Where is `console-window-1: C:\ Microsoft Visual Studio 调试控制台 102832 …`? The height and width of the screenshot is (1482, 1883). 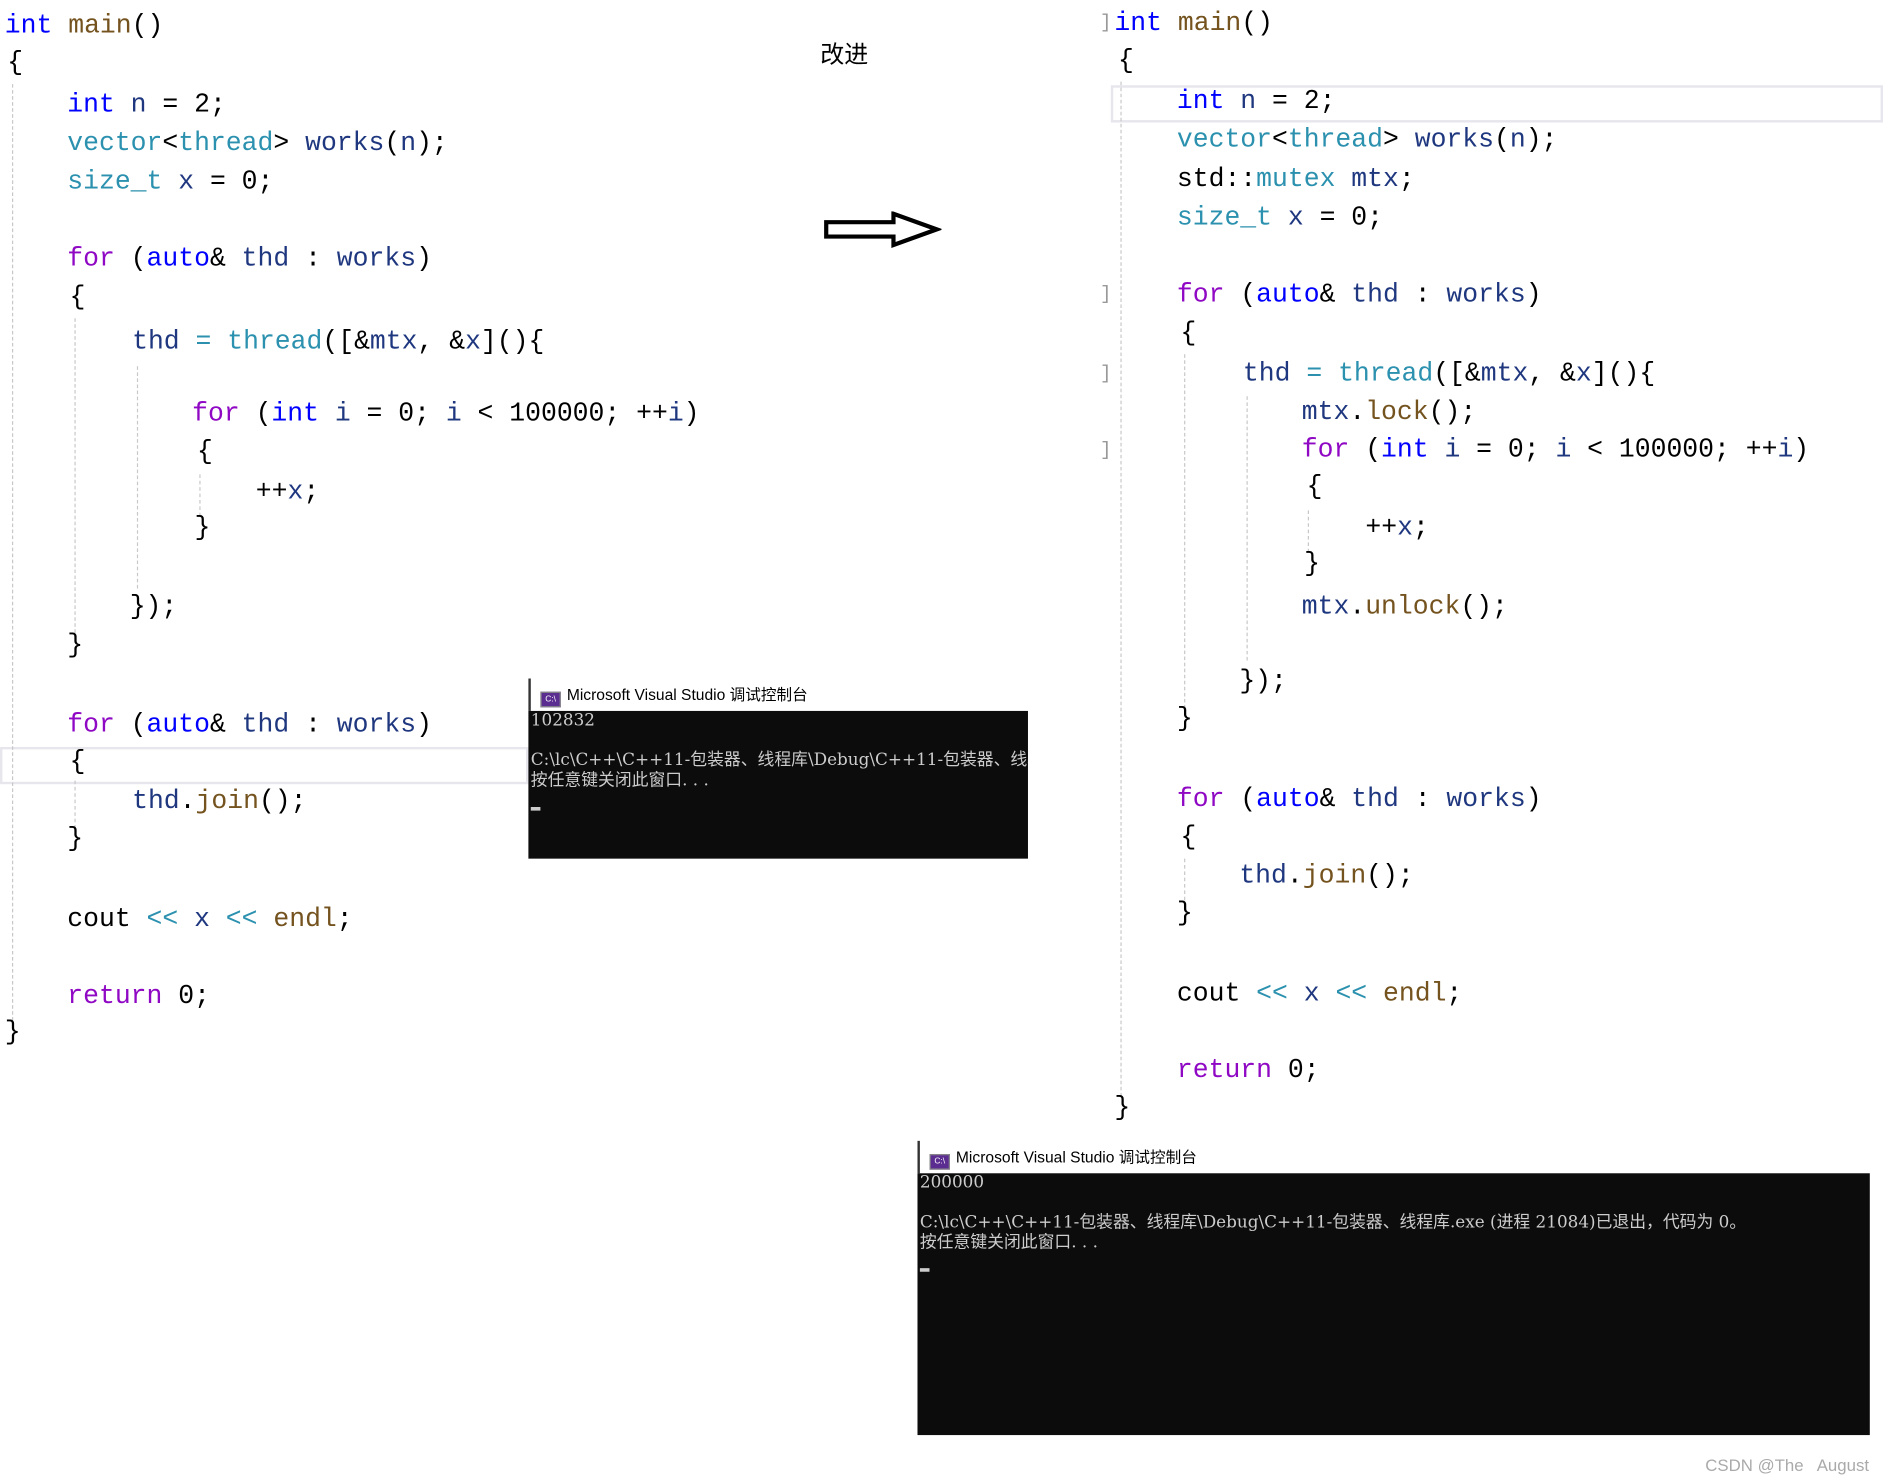 console-window-1: C:\ Microsoft Visual Studio 调试控制台 102832 … is located at coordinates (778, 768).